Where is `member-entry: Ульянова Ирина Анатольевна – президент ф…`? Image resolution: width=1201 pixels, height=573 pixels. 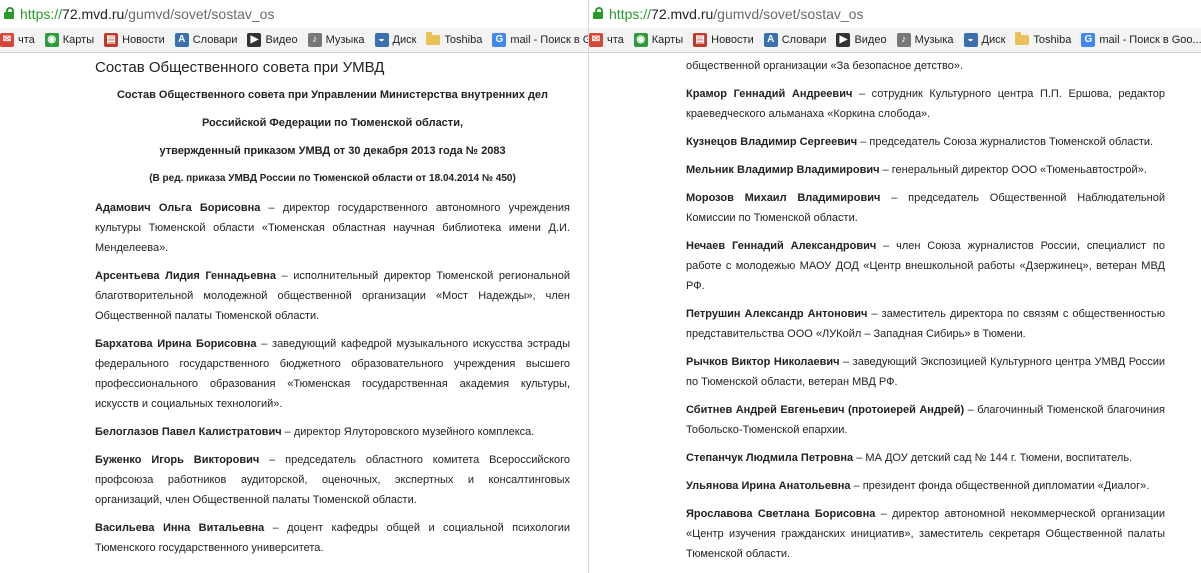
member-entry: Ульянова Ирина Анатольевна – президент ф… is located at coordinates (925, 486).